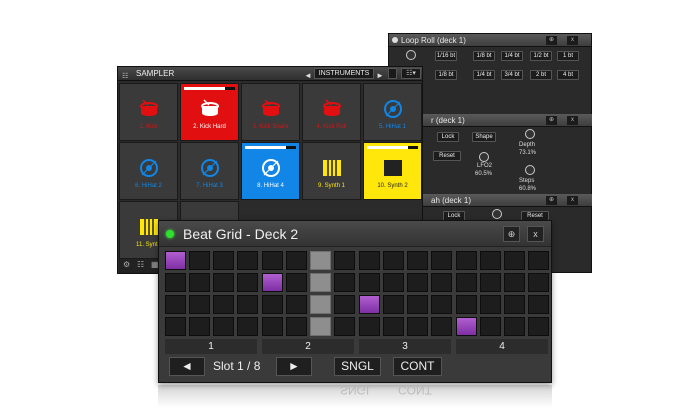 Image resolution: width=700 pixels, height=408 pixels. I want to click on sampler-pad: 4. Kick Roll, so click(331, 112).